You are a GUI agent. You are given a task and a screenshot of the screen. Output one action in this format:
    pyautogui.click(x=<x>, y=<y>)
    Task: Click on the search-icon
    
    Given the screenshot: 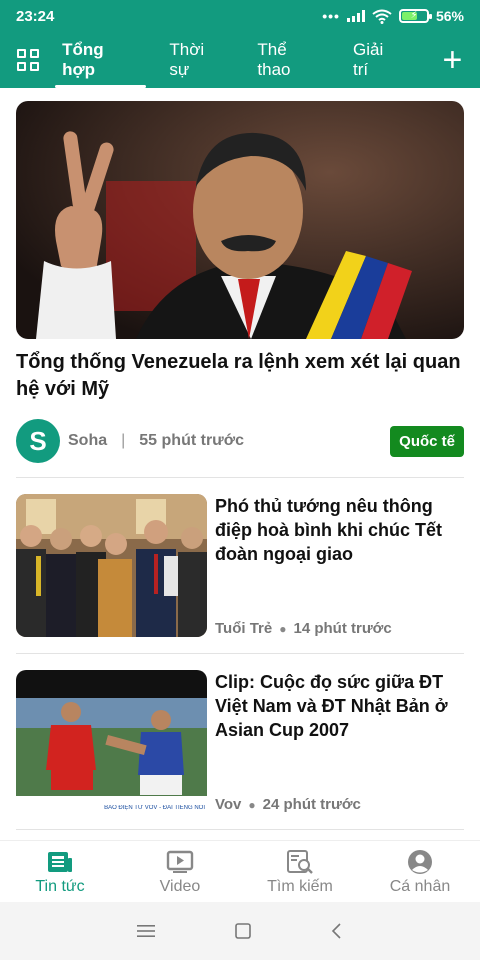 What is the action you would take?
    pyautogui.click(x=300, y=862)
    